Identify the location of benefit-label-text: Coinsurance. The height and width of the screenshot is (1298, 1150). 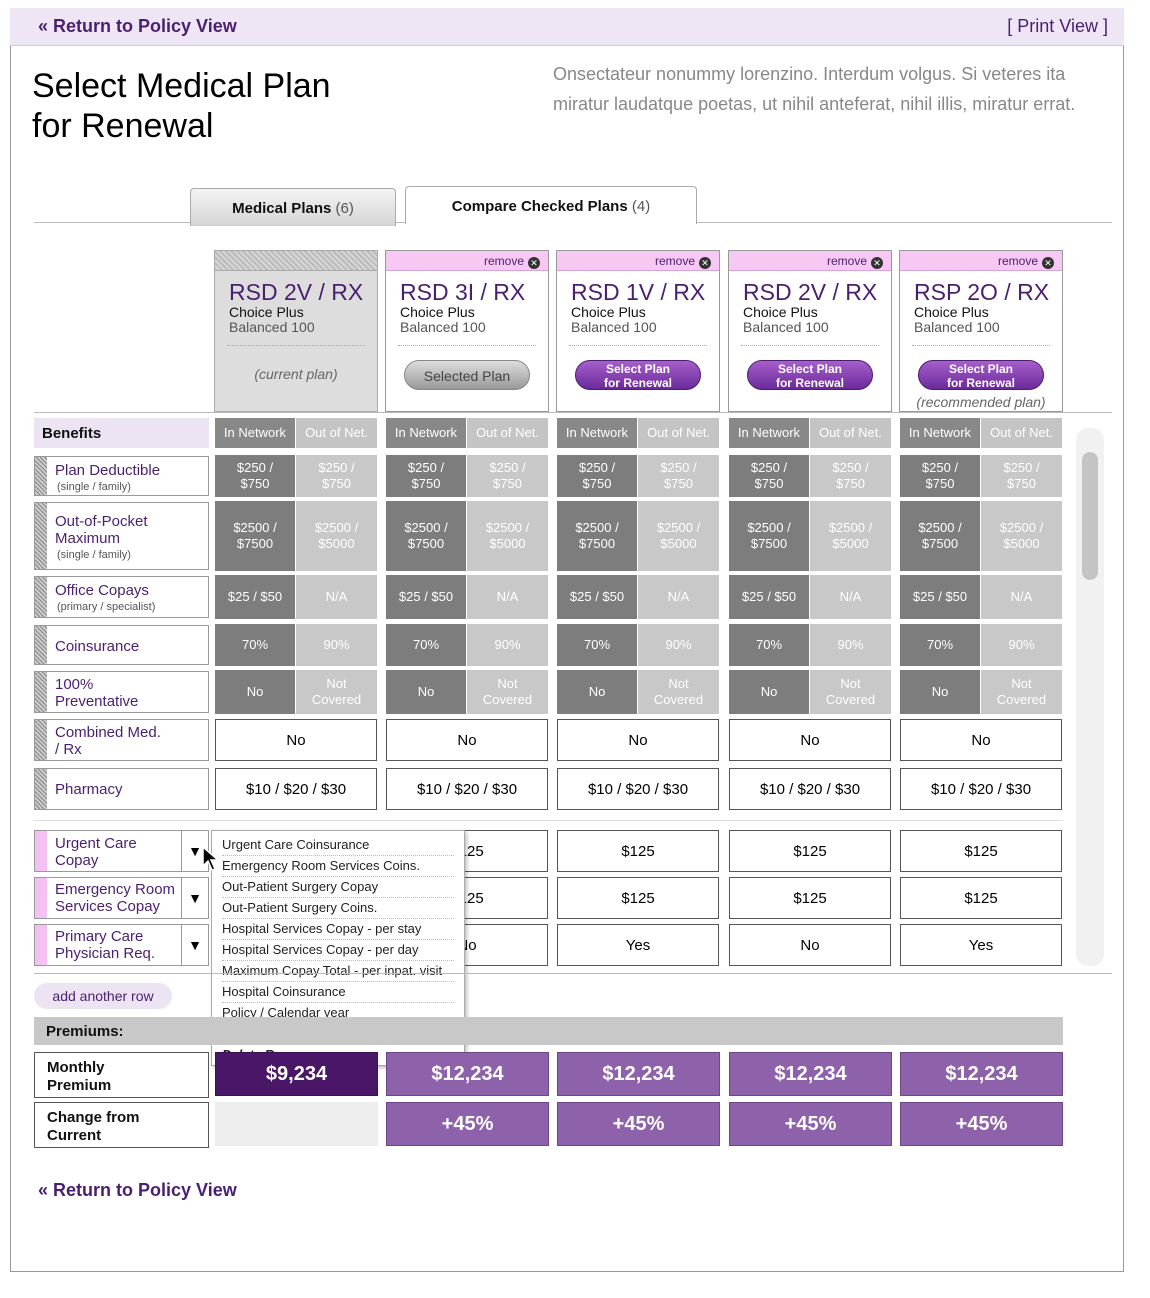
(97, 646).